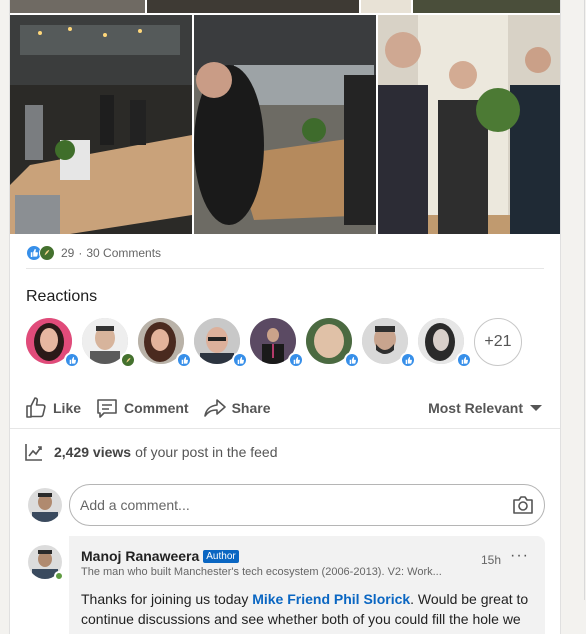 This screenshot has width=586, height=634. Describe the element at coordinates (140, 556) in the screenshot. I see `comment-author-name: Manoj Ranaweera` at that location.